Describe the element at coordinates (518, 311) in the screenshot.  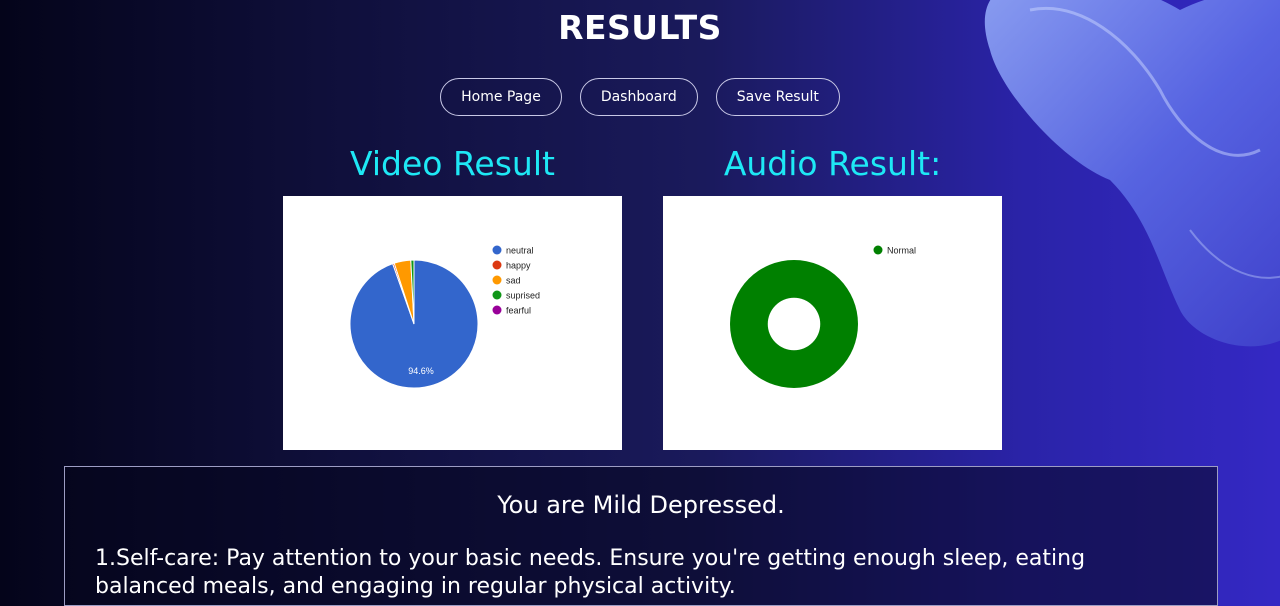
I see `legend-label-fearful: fearful` at that location.